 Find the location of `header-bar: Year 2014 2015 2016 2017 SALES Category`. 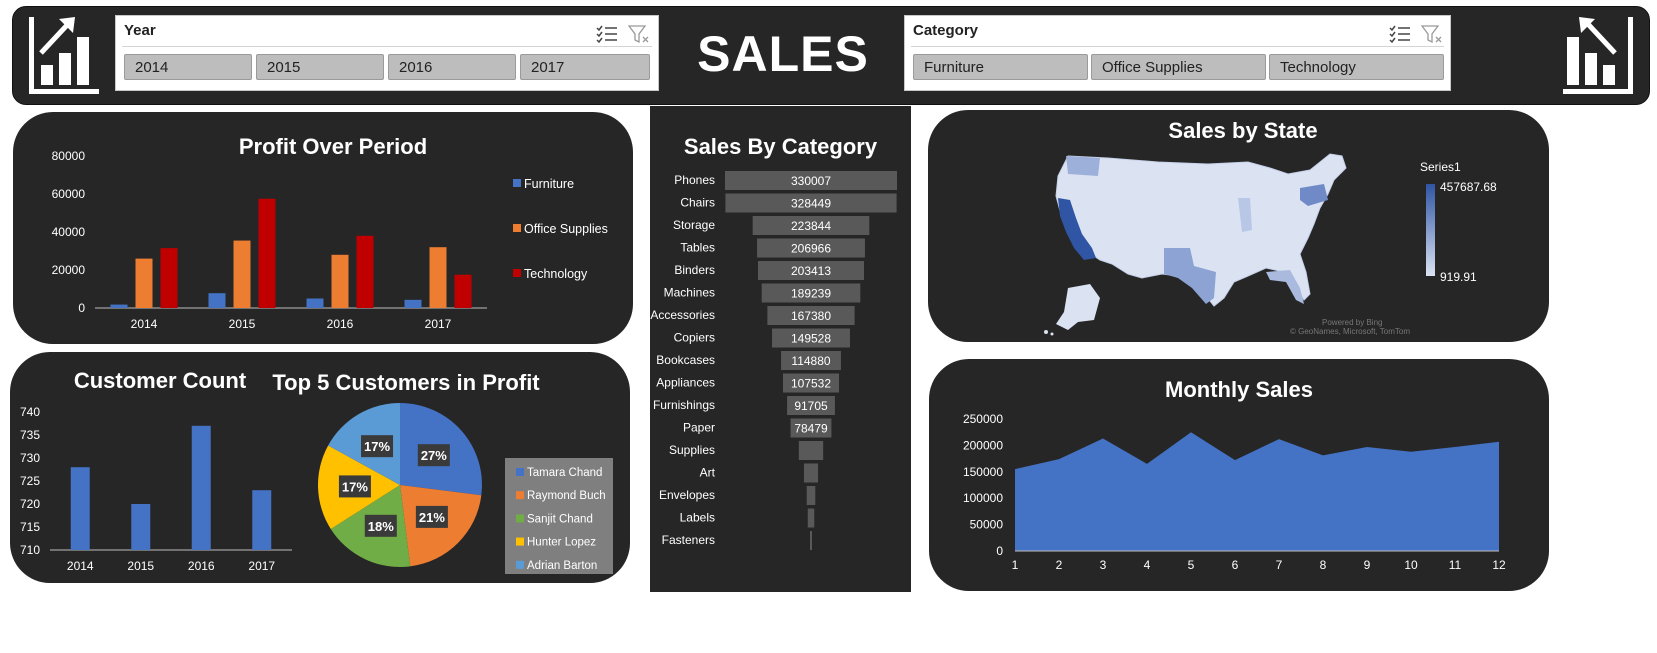

header-bar: Year 2014 2015 2016 2017 SALES Category is located at coordinates (831, 55).